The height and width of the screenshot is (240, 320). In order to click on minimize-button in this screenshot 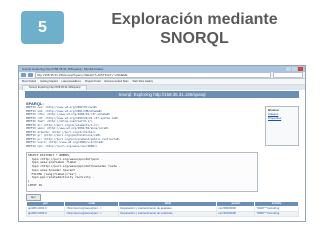, I will do `click(288, 69)`.